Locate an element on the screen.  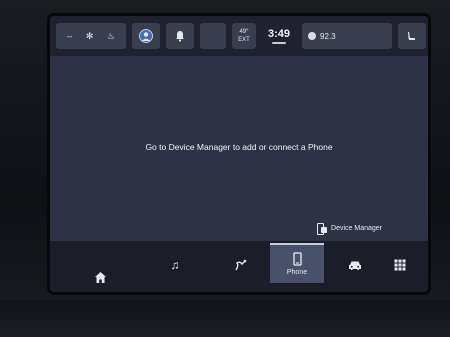
temp-label: EXT is located at coordinates (244, 40).